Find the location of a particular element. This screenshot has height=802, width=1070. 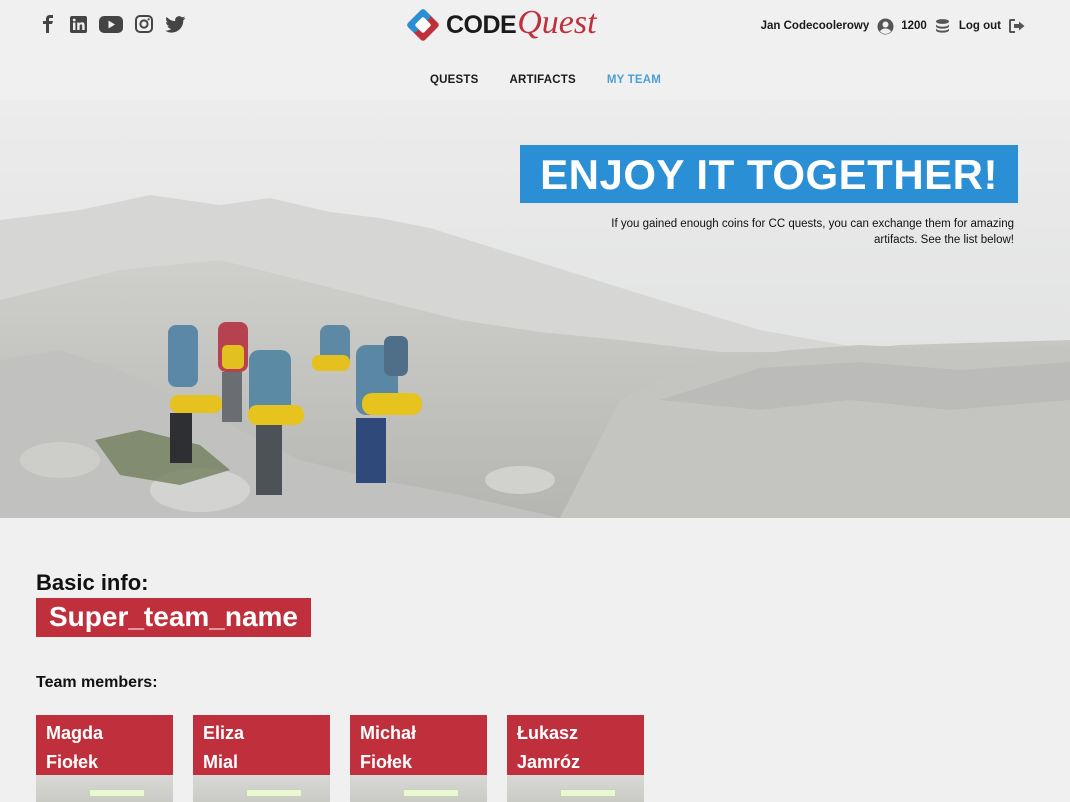

nav-quests: QUESTS is located at coordinates (454, 80).